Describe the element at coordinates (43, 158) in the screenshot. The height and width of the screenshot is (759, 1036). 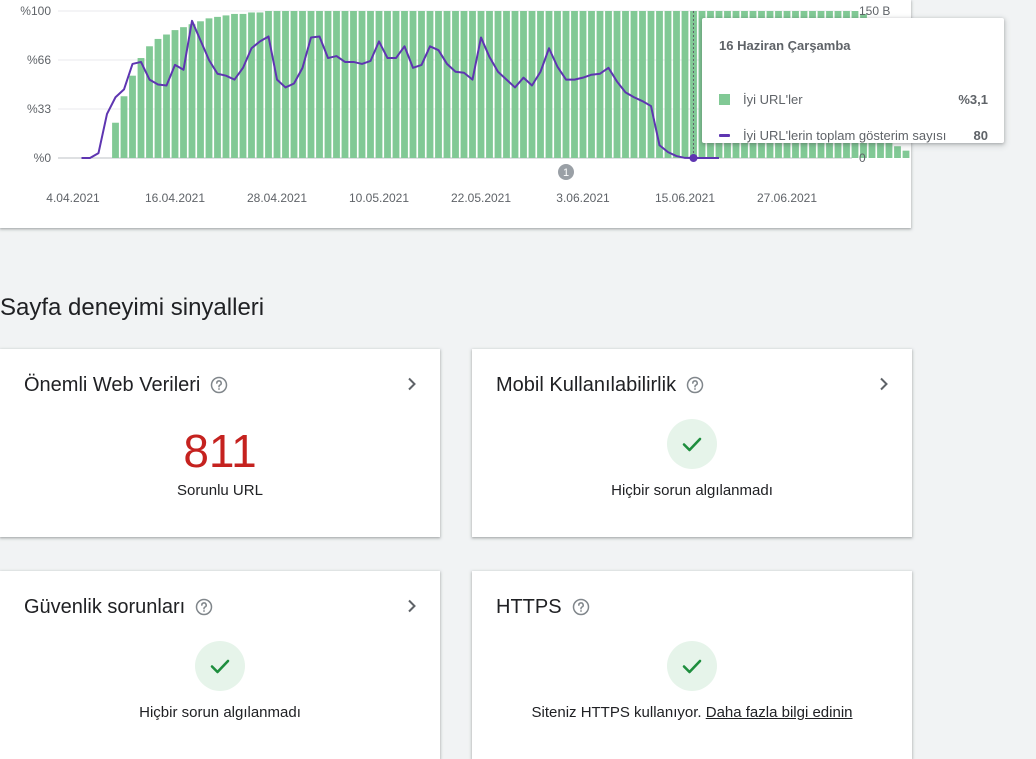
I see `y-left-tick-label: %0` at that location.